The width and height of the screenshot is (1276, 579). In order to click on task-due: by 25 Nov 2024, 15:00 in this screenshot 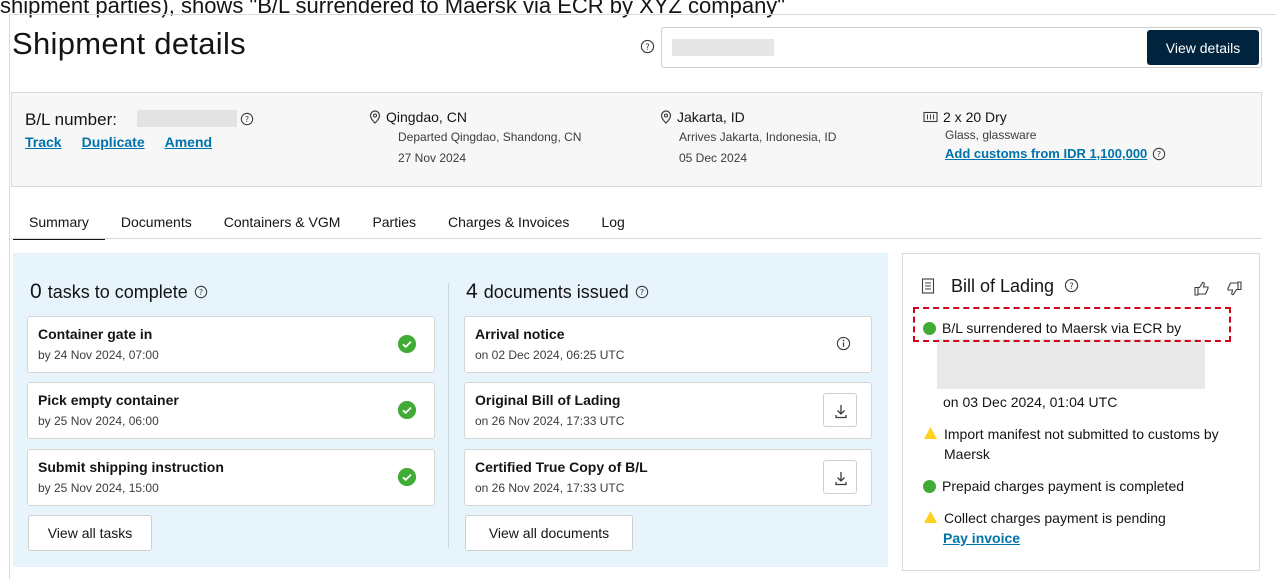, I will do `click(98, 488)`.